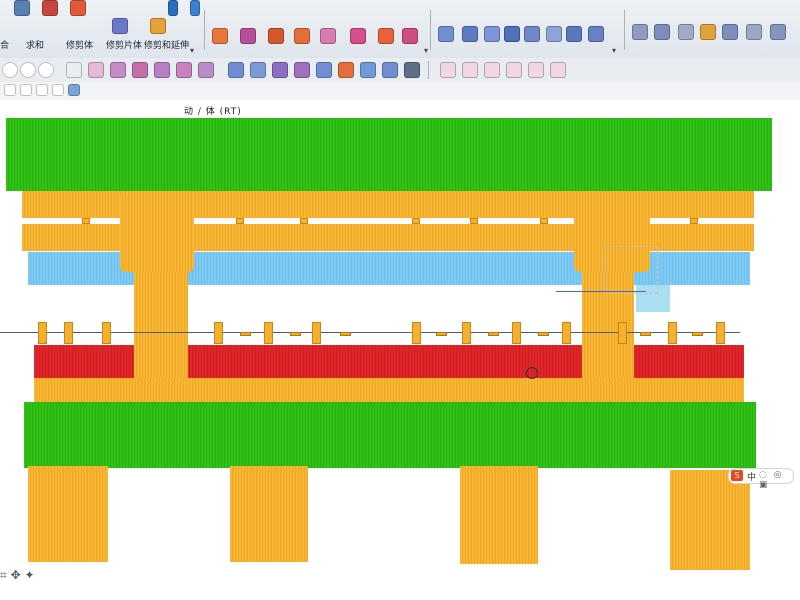 The image size is (800, 600). I want to click on sogou-icon: S, so click(737, 475).